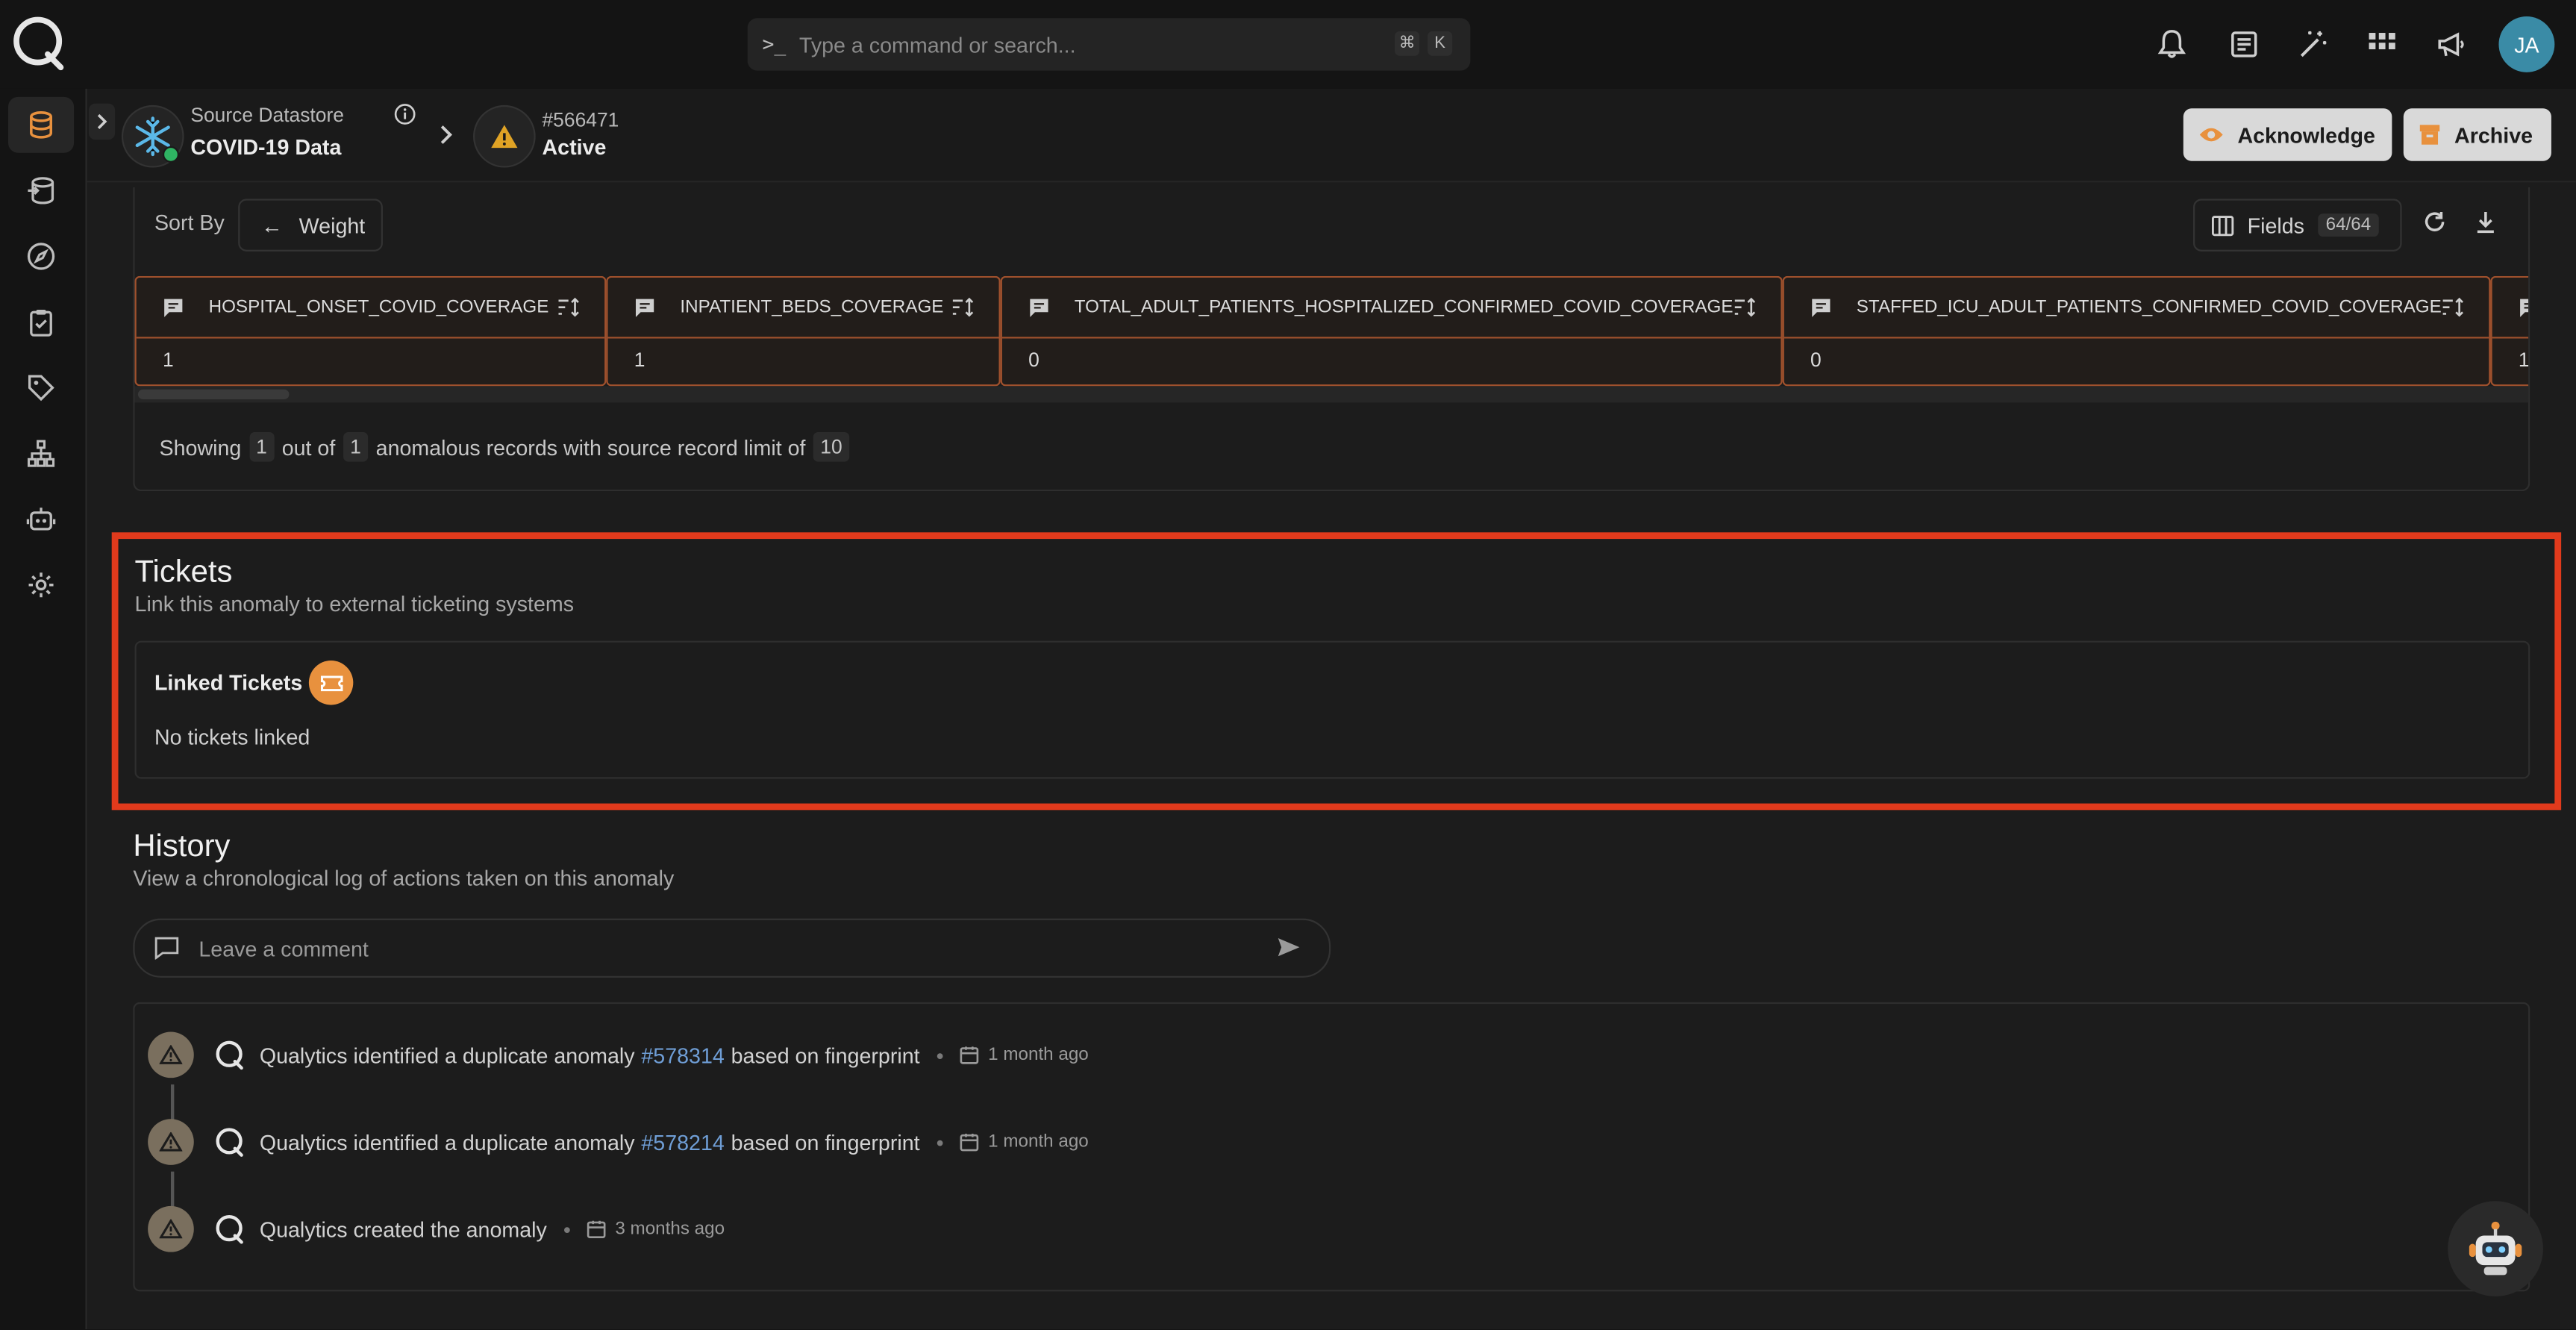 This screenshot has width=2576, height=1330. What do you see at coordinates (331, 683) in the screenshot?
I see `link-ticket-button` at bounding box center [331, 683].